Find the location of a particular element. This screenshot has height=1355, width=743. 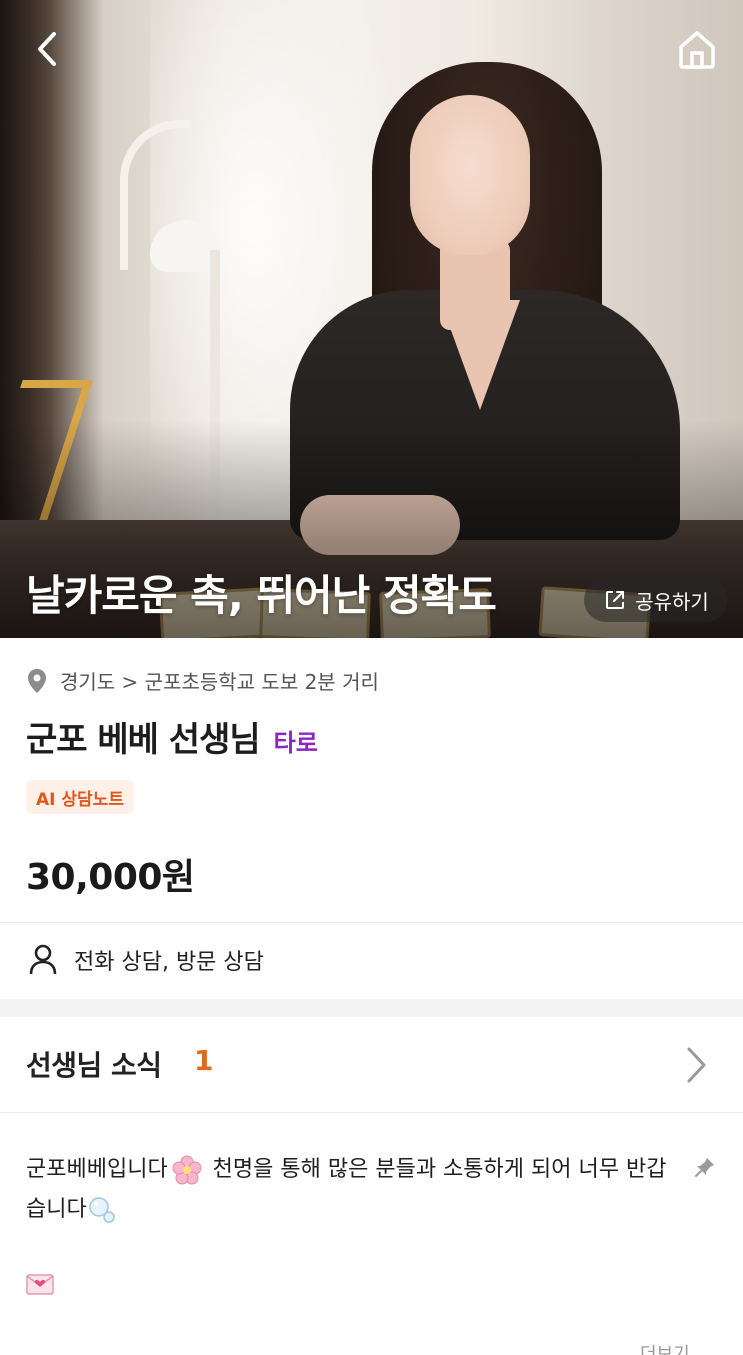

hero-title: 날카로운 촉, 뛰어난 정확도 is located at coordinates (261, 595).